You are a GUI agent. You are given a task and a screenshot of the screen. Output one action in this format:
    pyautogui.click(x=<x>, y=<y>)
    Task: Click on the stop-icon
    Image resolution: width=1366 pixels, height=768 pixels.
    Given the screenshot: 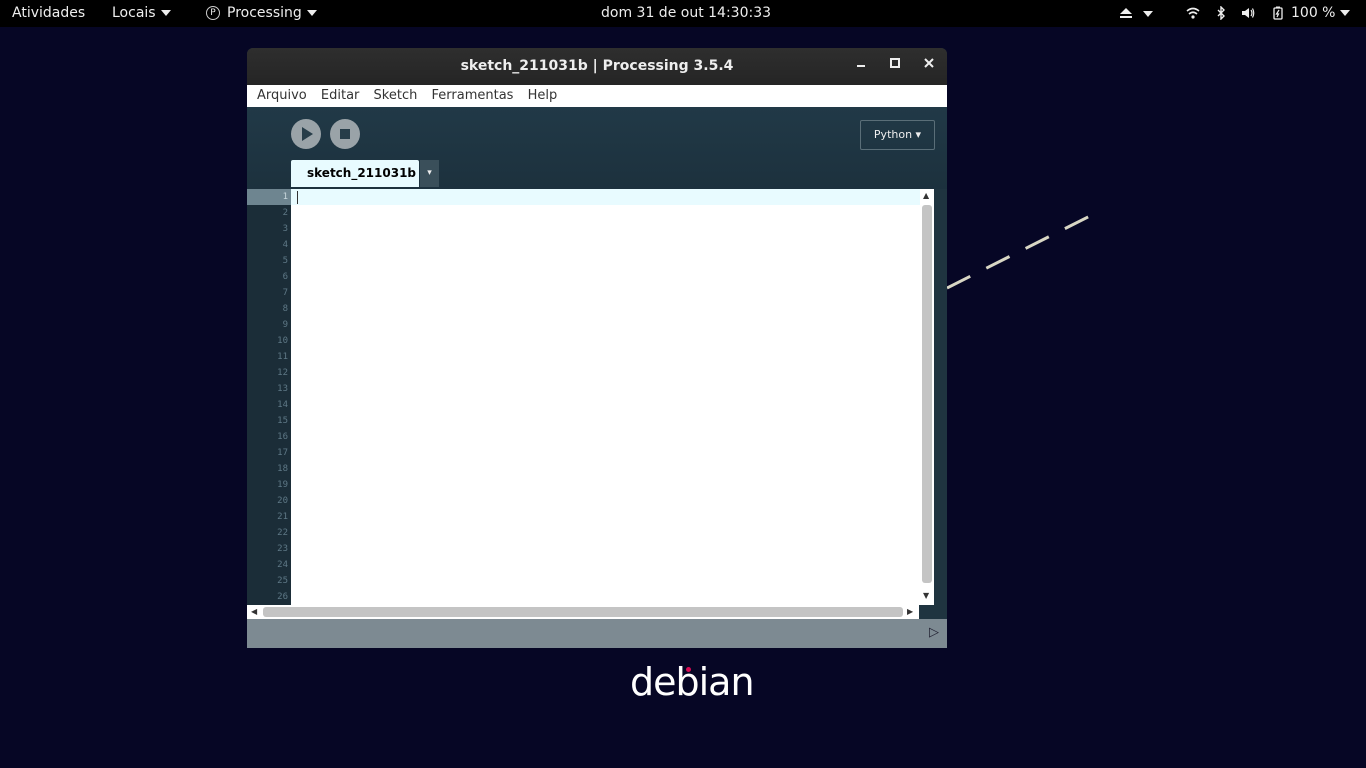 What is the action you would take?
    pyautogui.click(x=345, y=134)
    